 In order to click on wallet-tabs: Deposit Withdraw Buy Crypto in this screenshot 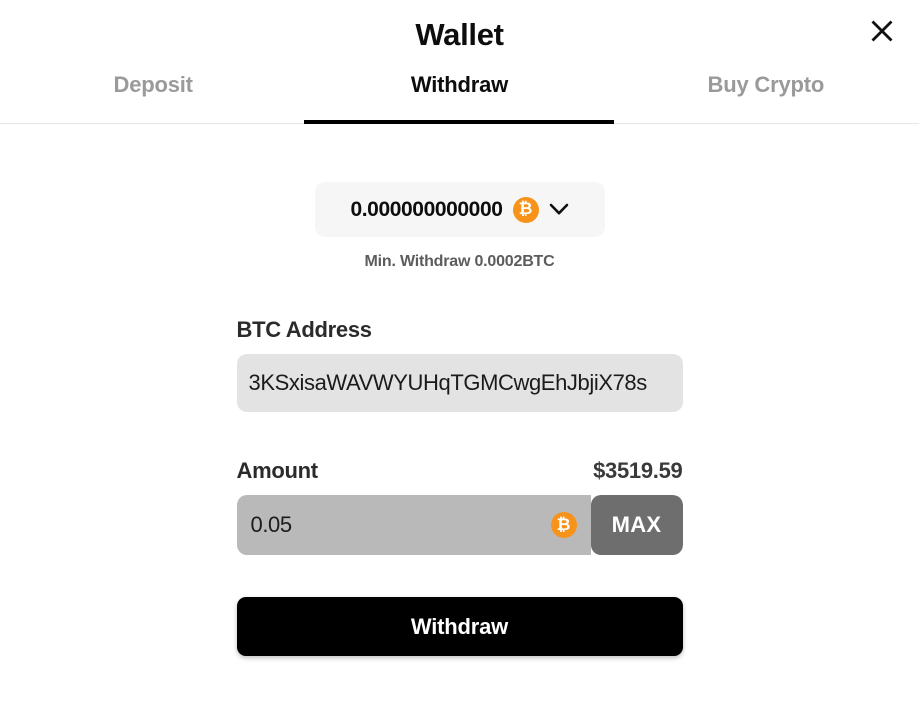, I will do `click(459, 97)`.